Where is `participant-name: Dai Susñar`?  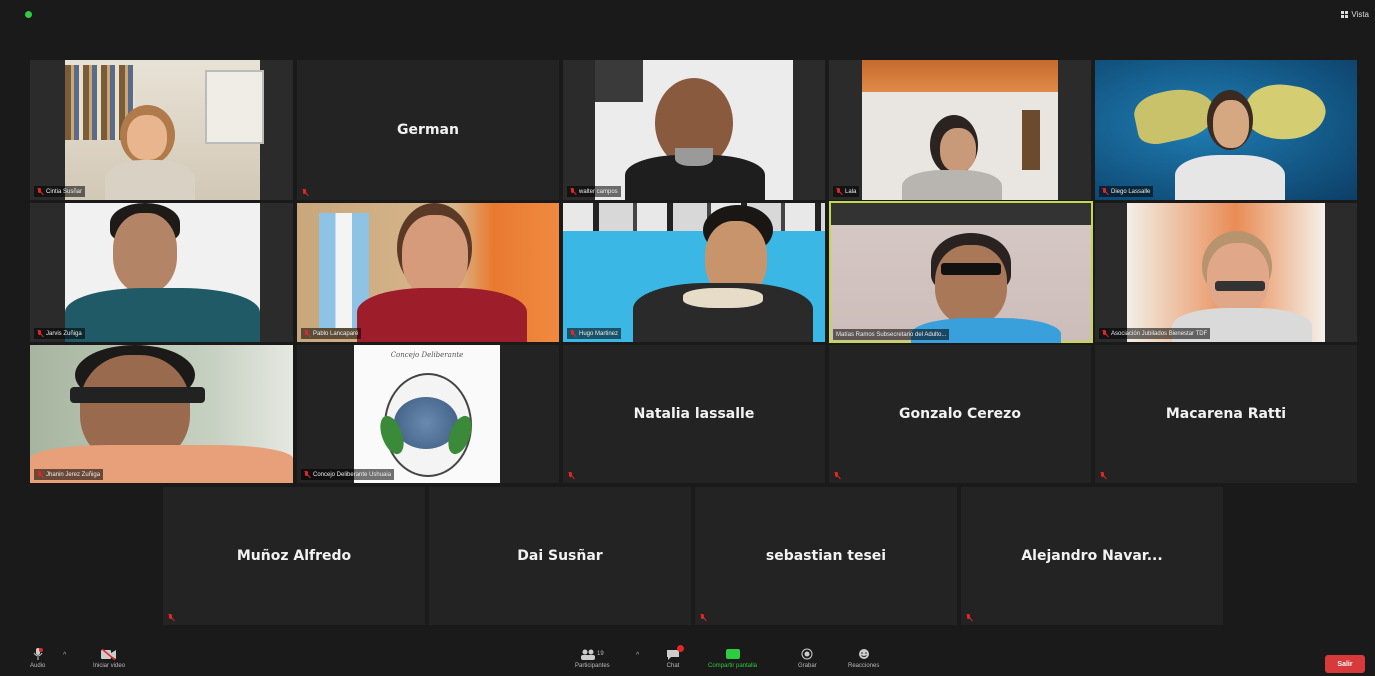 participant-name: Dai Susñar is located at coordinates (560, 556).